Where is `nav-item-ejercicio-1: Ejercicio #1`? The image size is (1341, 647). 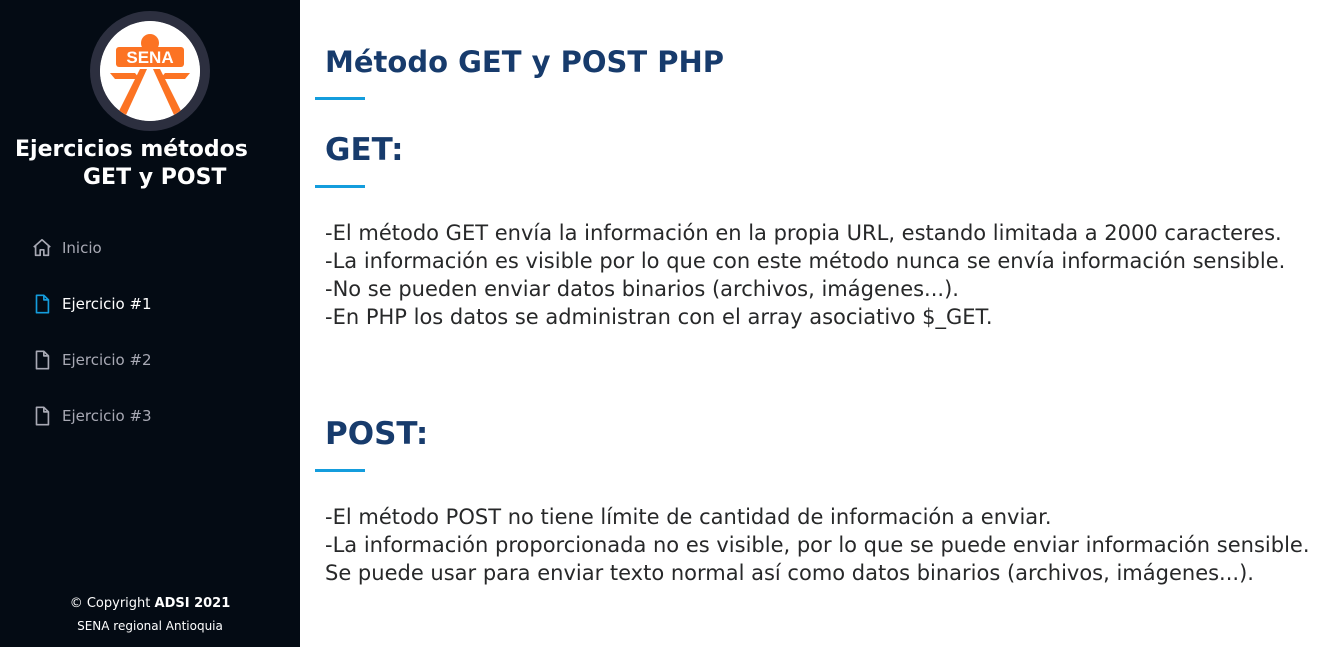
nav-item-ejercicio-1: Ejercicio #1 is located at coordinates (150, 304).